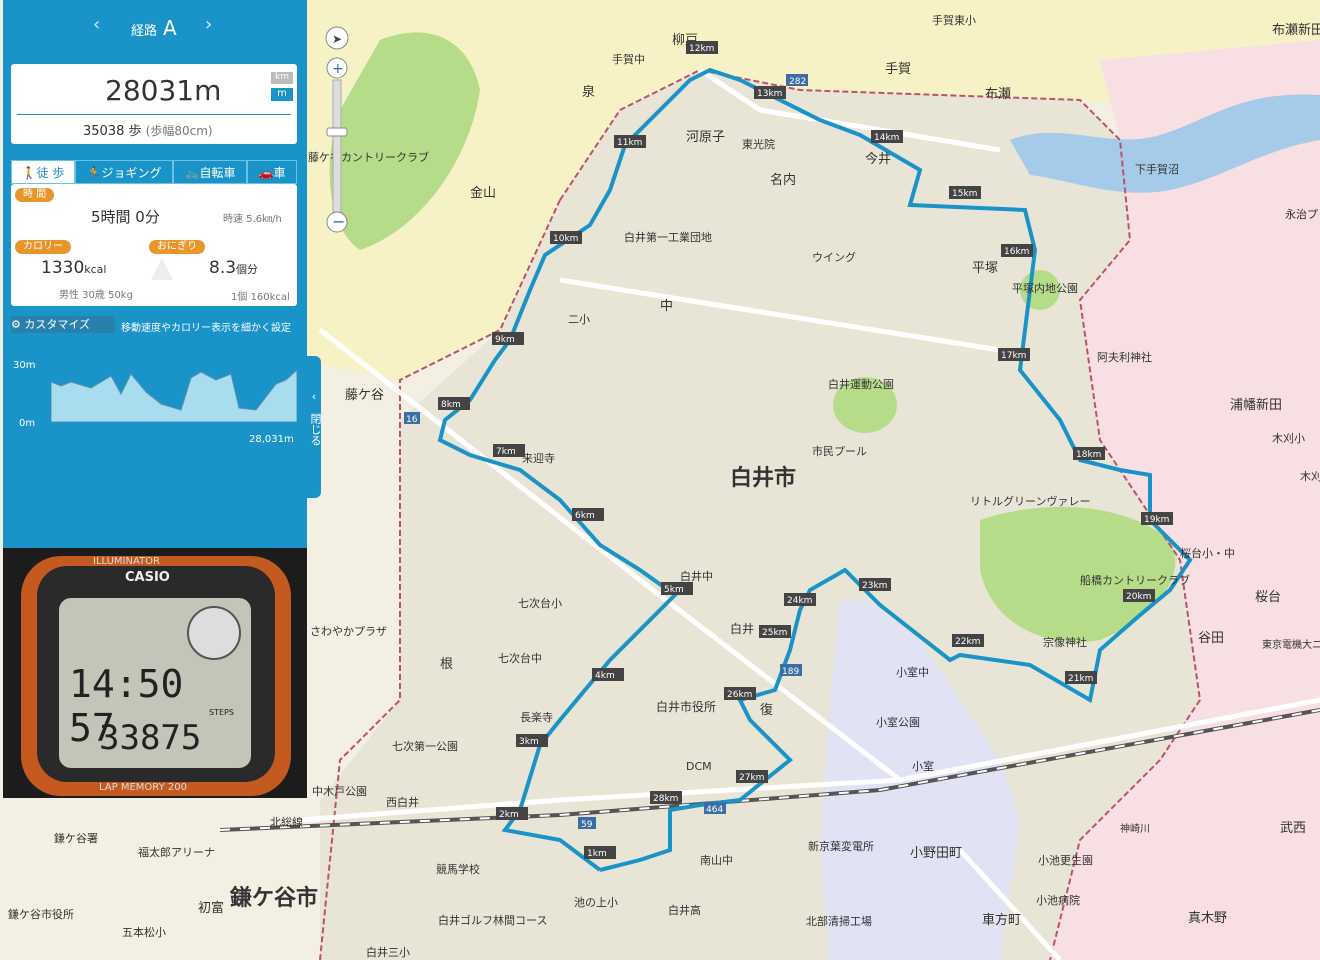 The width and height of the screenshot is (1320, 960). Describe the element at coordinates (76, 838) in the screenshot. I see `place-label: 鎌ケ谷署` at that location.